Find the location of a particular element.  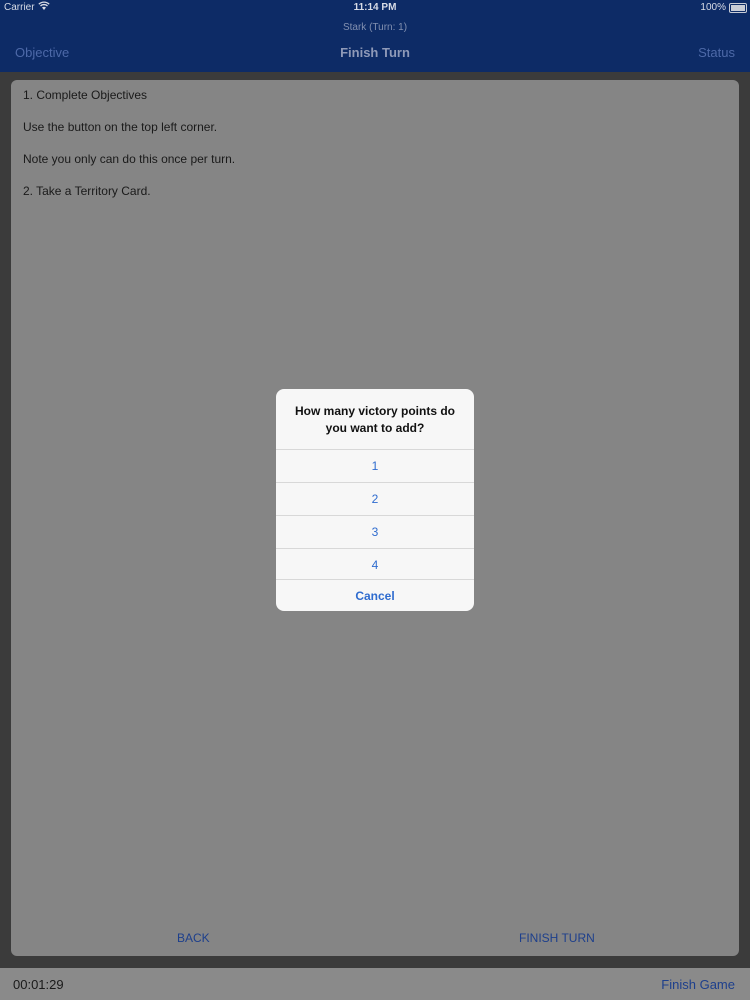

clock: 11:14 PM is located at coordinates (375, 7).